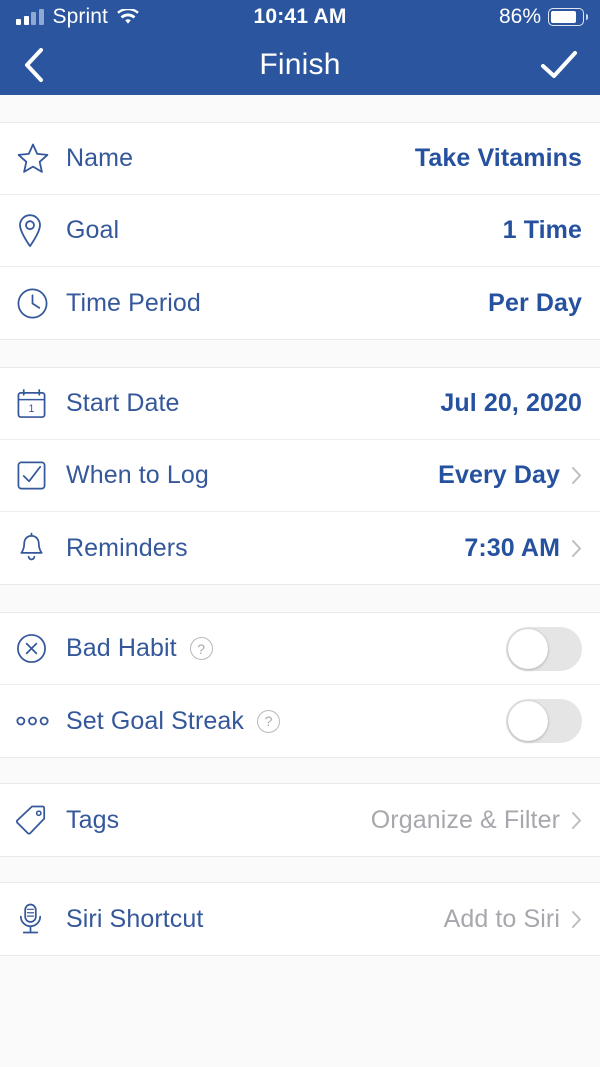 The image size is (600, 1067). Describe the element at coordinates (498, 158) in the screenshot. I see `row-value: Take Vitamins` at that location.